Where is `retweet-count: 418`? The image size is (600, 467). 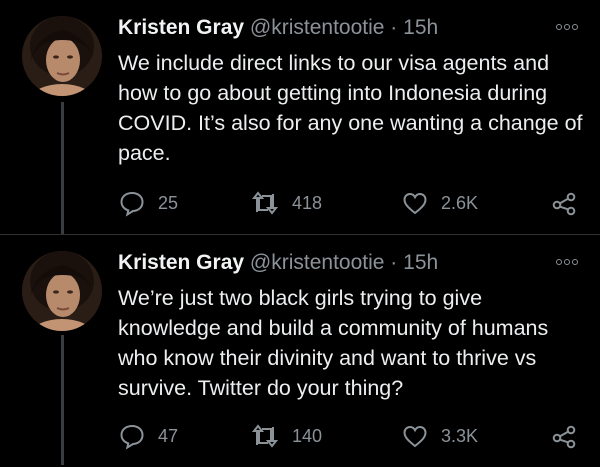
retweet-count: 418 is located at coordinates (307, 202).